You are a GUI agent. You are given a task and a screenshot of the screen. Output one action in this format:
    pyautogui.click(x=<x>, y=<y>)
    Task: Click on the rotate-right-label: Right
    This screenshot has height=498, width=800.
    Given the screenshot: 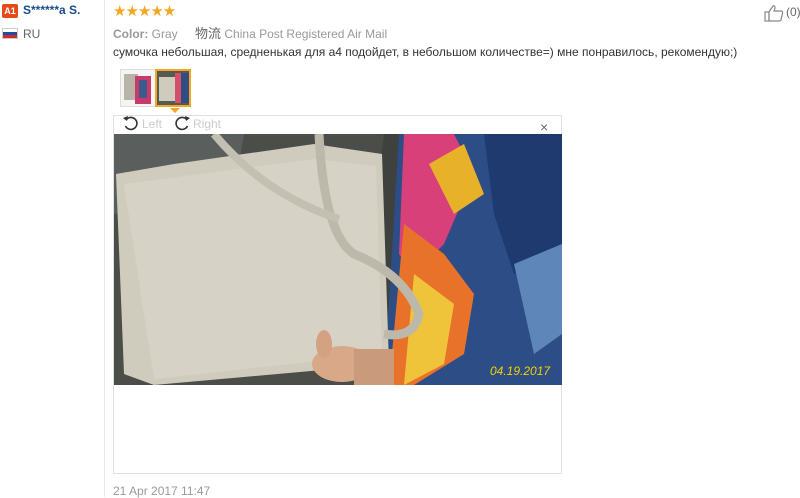 What is the action you would take?
    pyautogui.click(x=207, y=124)
    